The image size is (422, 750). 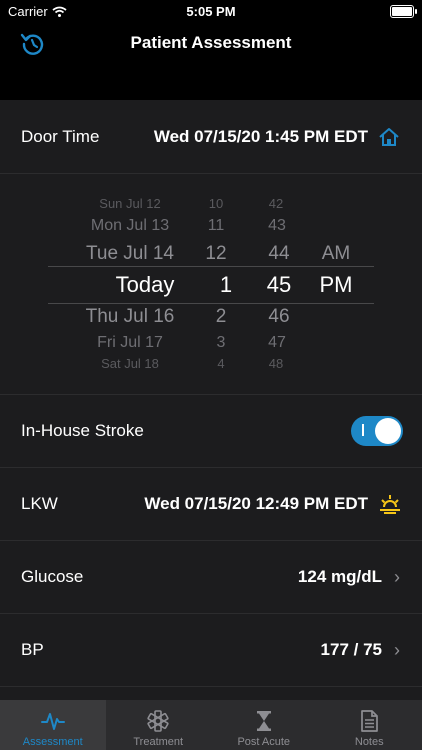 What do you see at coordinates (264, 742) in the screenshot?
I see `tab-post-acute-label: Post Acute` at bounding box center [264, 742].